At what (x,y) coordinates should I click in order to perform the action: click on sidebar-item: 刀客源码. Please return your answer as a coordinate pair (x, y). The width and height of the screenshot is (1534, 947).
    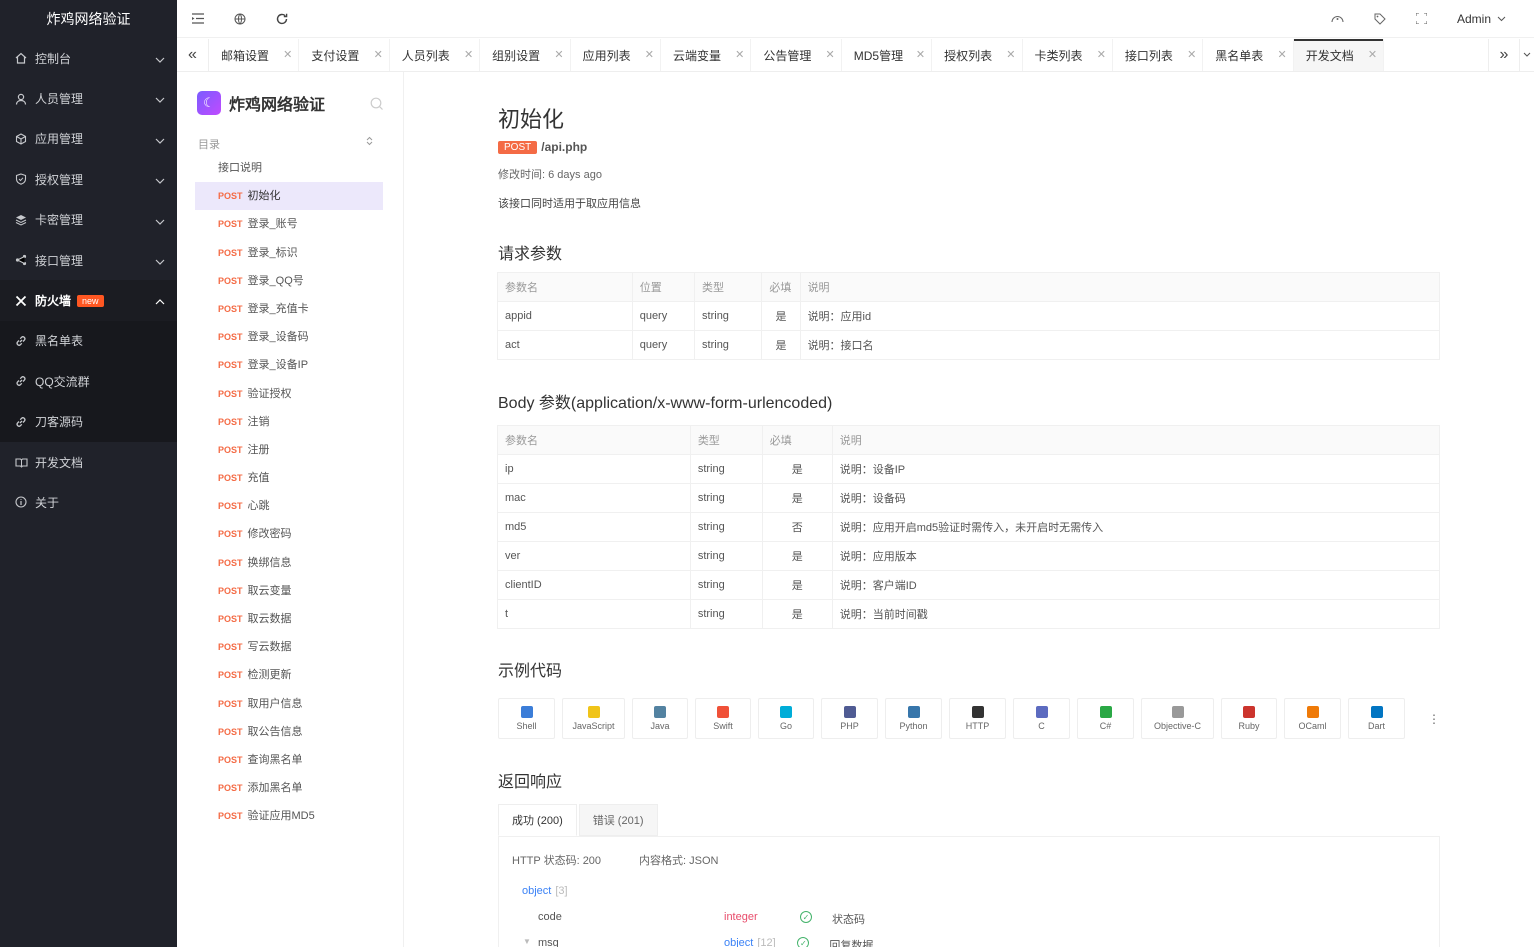
    Looking at the image, I should click on (88, 421).